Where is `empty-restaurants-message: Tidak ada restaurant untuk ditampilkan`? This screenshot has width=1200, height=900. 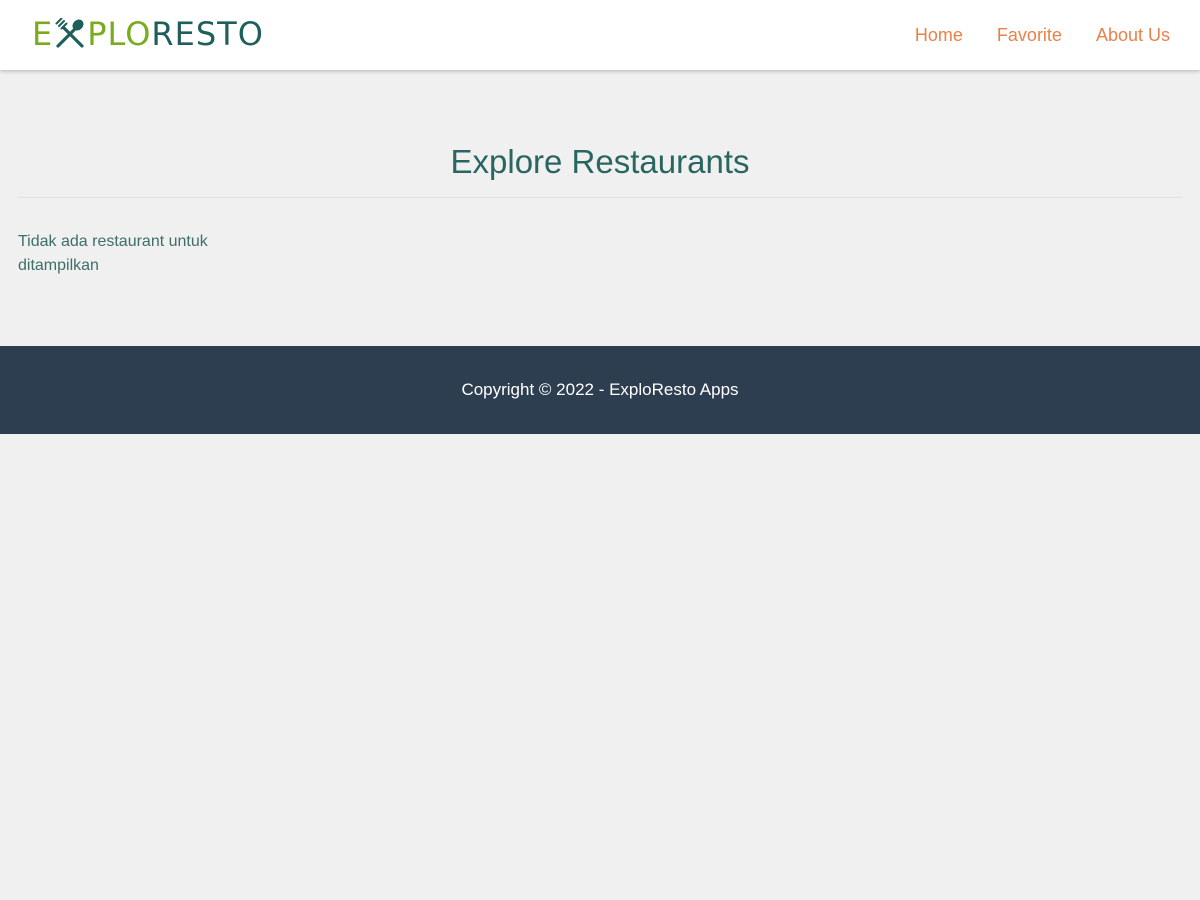 empty-restaurants-message: Tidak ada restaurant untuk ditampilkan is located at coordinates (113, 253).